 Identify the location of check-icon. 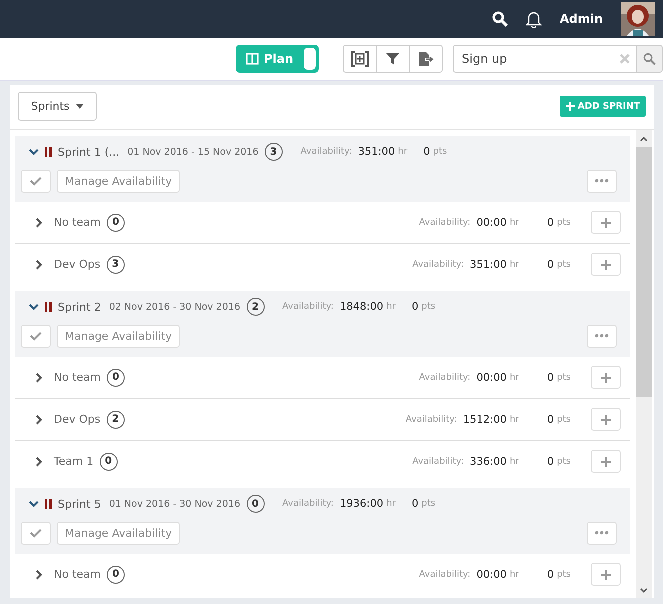
(36, 181).